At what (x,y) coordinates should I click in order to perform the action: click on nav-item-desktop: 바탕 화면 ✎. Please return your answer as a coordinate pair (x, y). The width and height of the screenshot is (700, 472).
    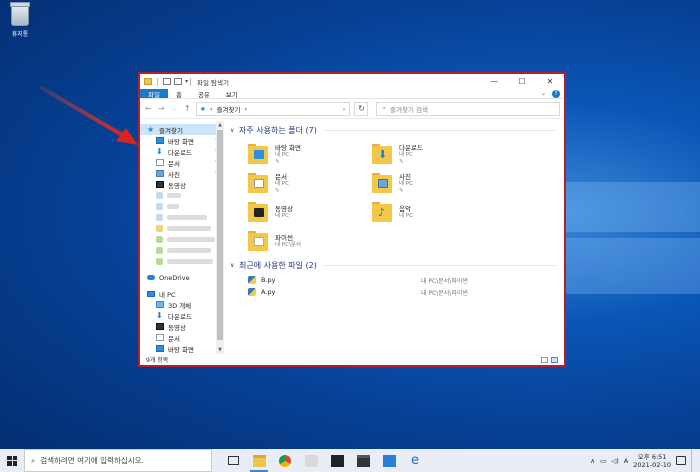
    Looking at the image, I should click on (182, 140).